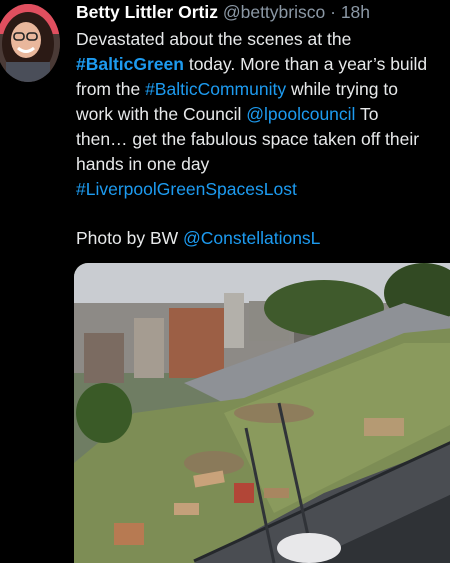 The height and width of the screenshot is (563, 450). What do you see at coordinates (355, 12) in the screenshot?
I see `timestamp: 18h` at bounding box center [355, 12].